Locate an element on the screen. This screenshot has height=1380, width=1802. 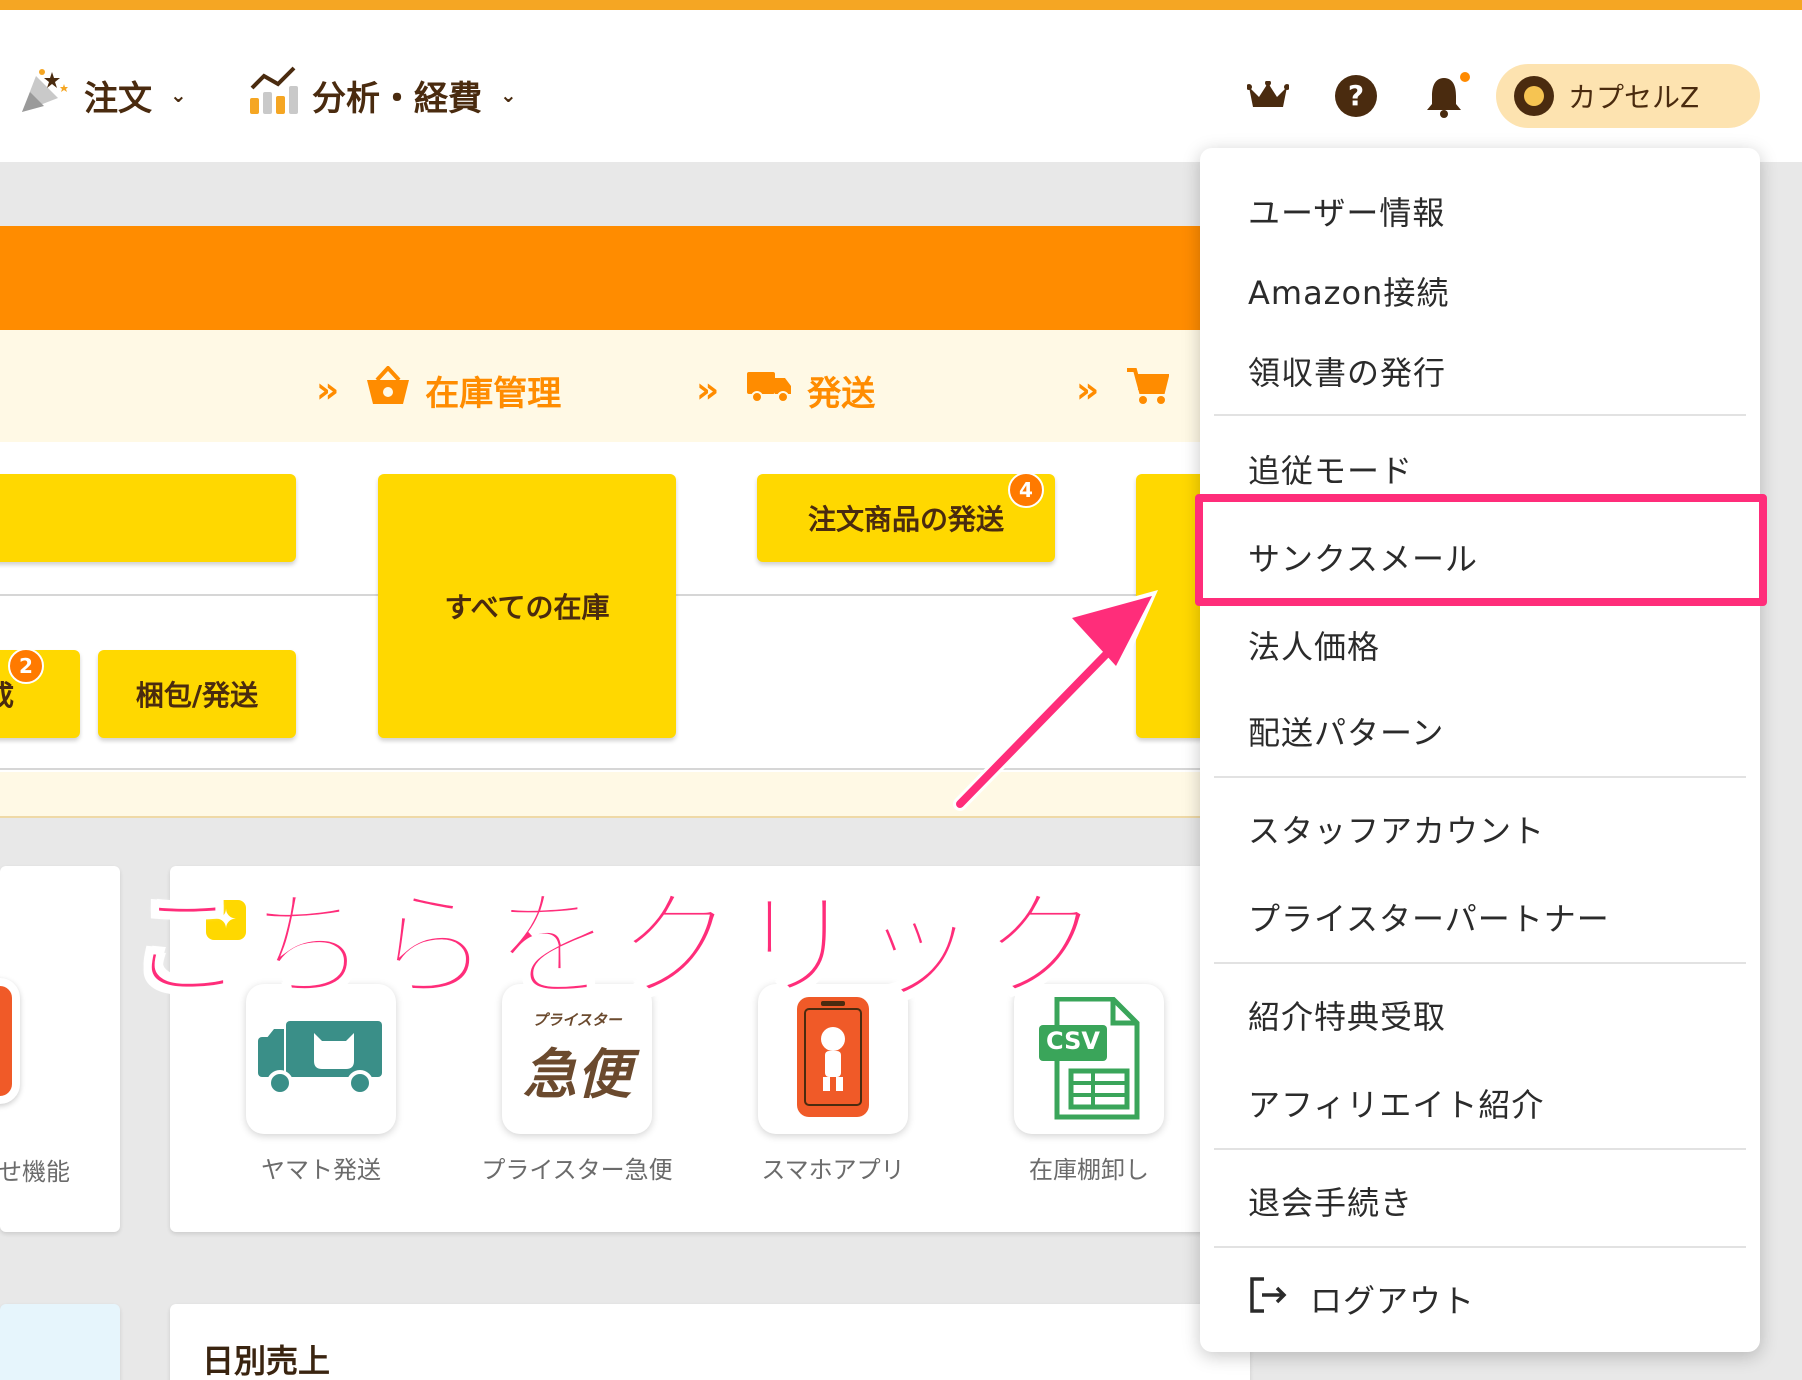
pack-ship-label: 梱包/発送 is located at coordinates (197, 695).